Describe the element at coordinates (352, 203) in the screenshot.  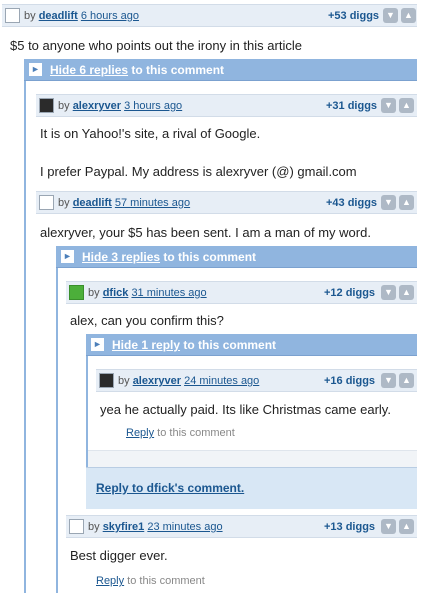
I see `digg-count: +43 diggs` at that location.